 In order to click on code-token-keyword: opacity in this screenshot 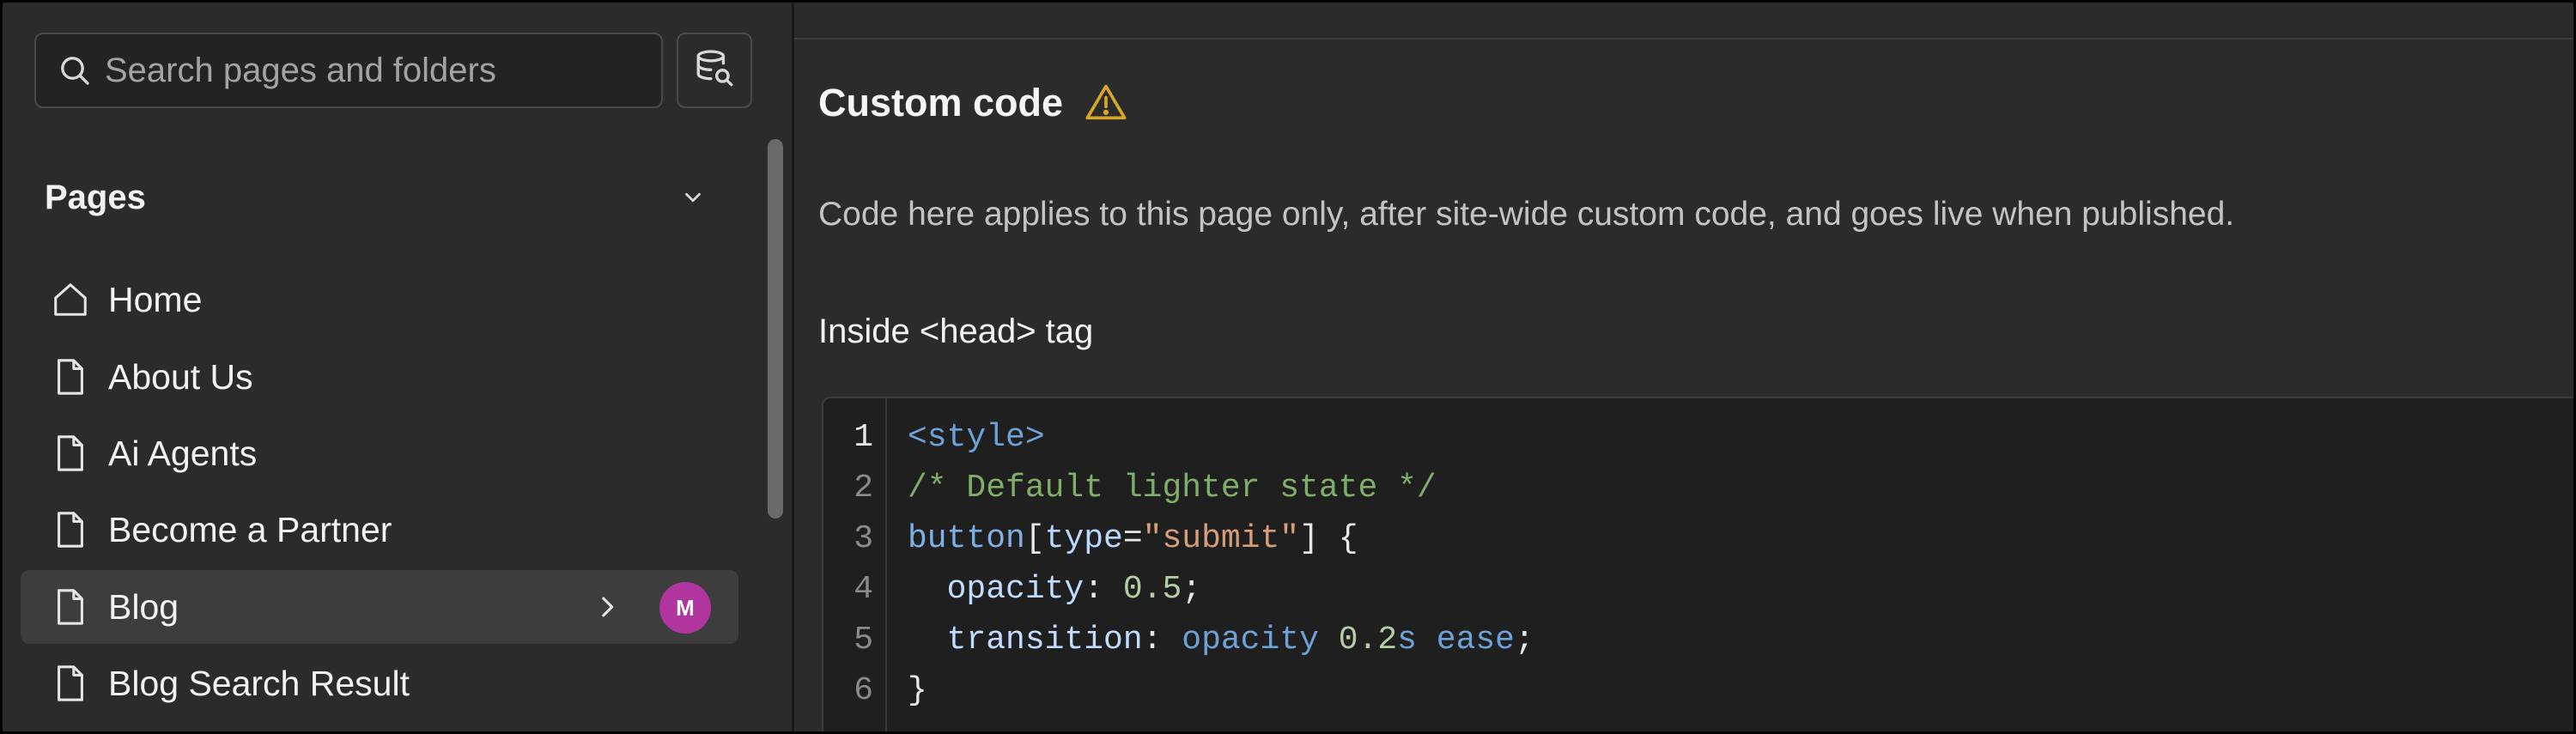, I will do `click(1250, 640)`.